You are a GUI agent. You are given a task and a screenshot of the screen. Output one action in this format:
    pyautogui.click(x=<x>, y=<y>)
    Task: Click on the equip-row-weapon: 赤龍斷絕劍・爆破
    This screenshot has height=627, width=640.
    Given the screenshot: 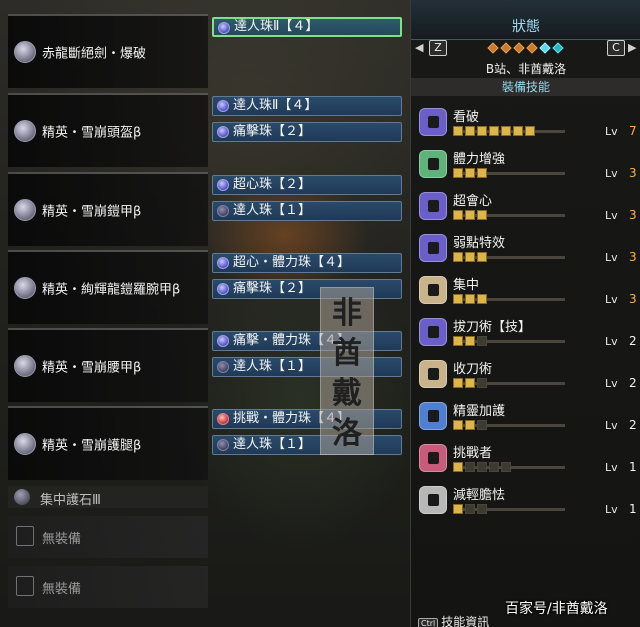 What is the action you would take?
    pyautogui.click(x=108, y=51)
    